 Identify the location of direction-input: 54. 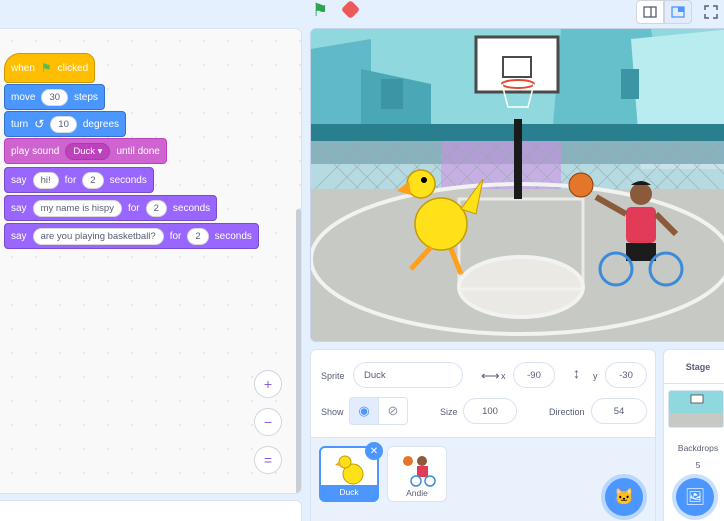
(619, 411).